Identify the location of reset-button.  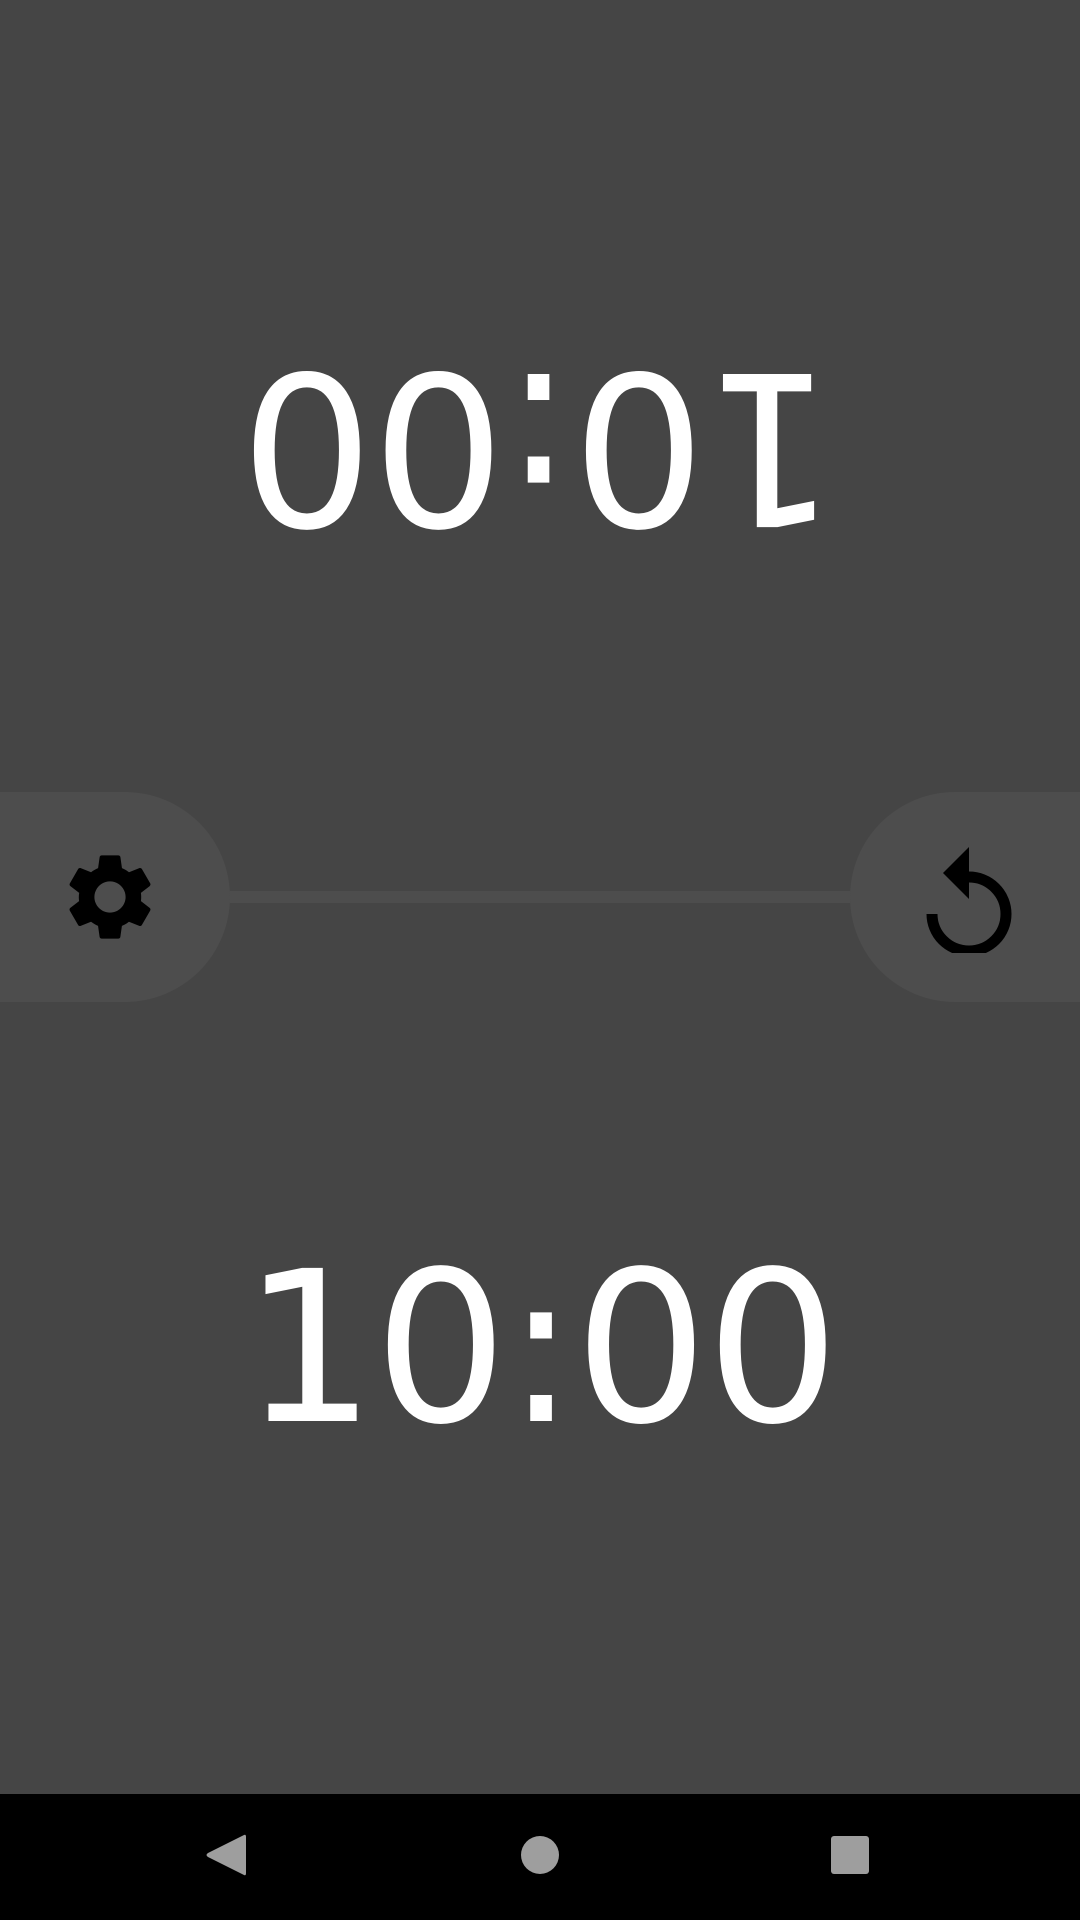
(965, 897).